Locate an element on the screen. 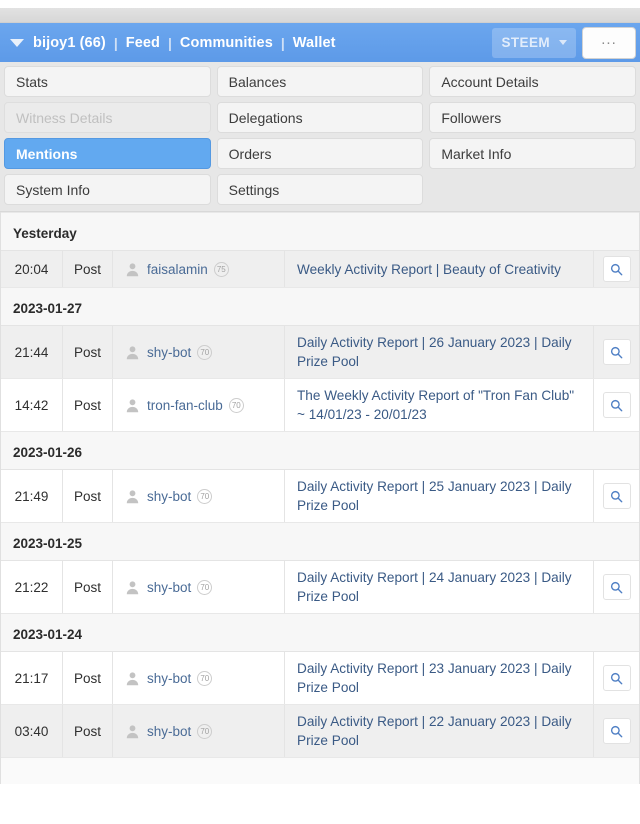  date-group-header: 2023-01-24 is located at coordinates (320, 633).